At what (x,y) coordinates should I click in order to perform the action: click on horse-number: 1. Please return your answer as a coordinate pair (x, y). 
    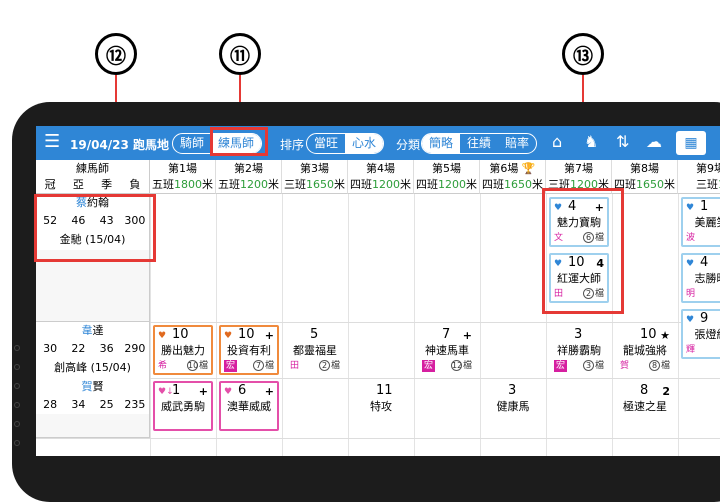
    Looking at the image, I should click on (704, 206).